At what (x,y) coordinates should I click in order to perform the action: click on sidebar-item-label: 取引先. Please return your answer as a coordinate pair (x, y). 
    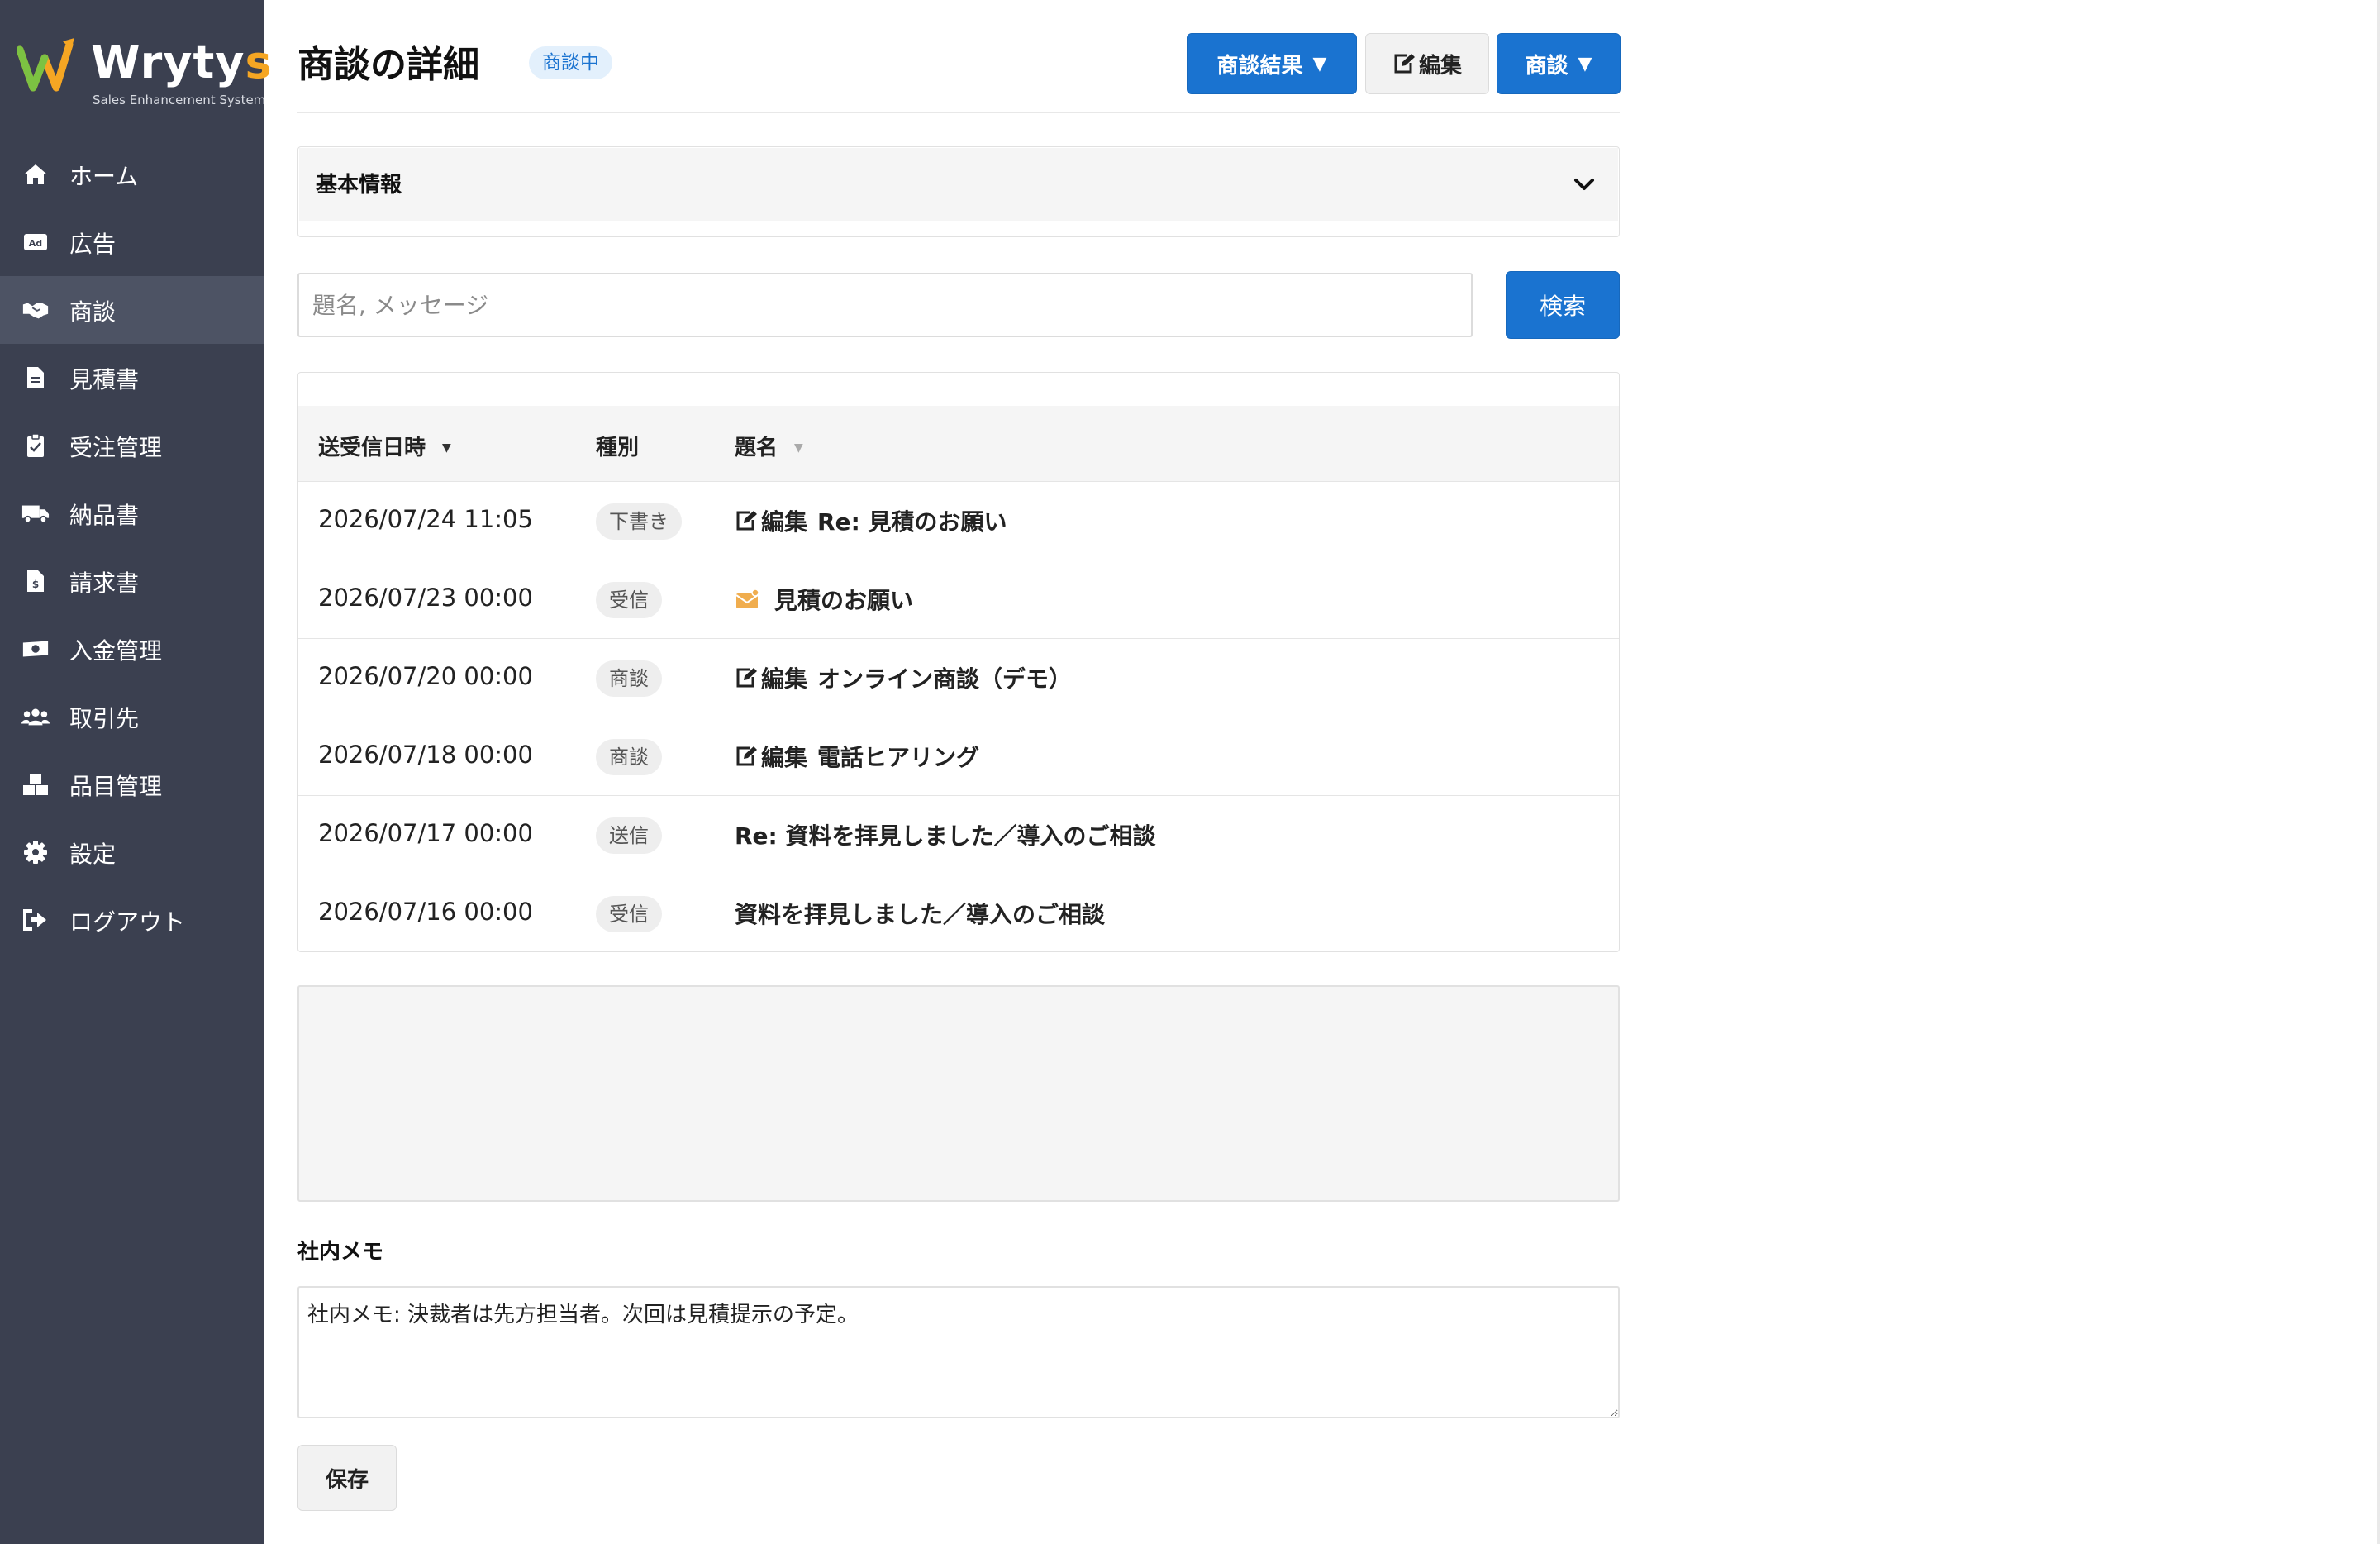
    Looking at the image, I should click on (104, 719).